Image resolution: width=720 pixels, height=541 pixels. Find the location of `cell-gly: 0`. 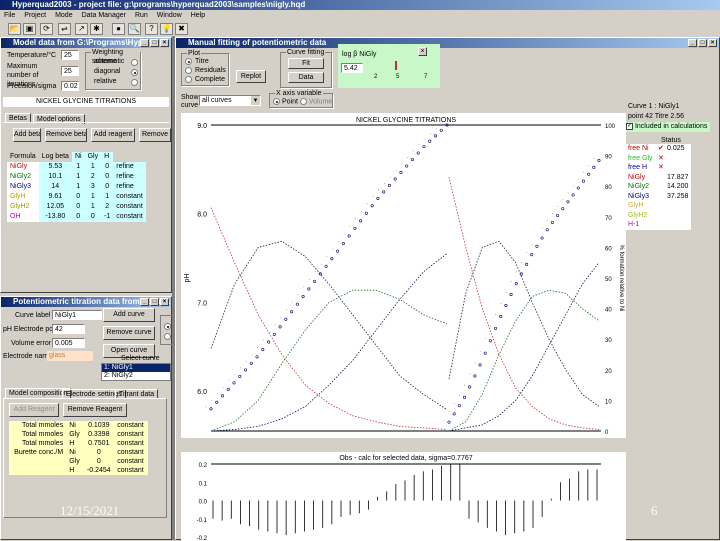

cell-gly: 0 is located at coordinates (93, 217).